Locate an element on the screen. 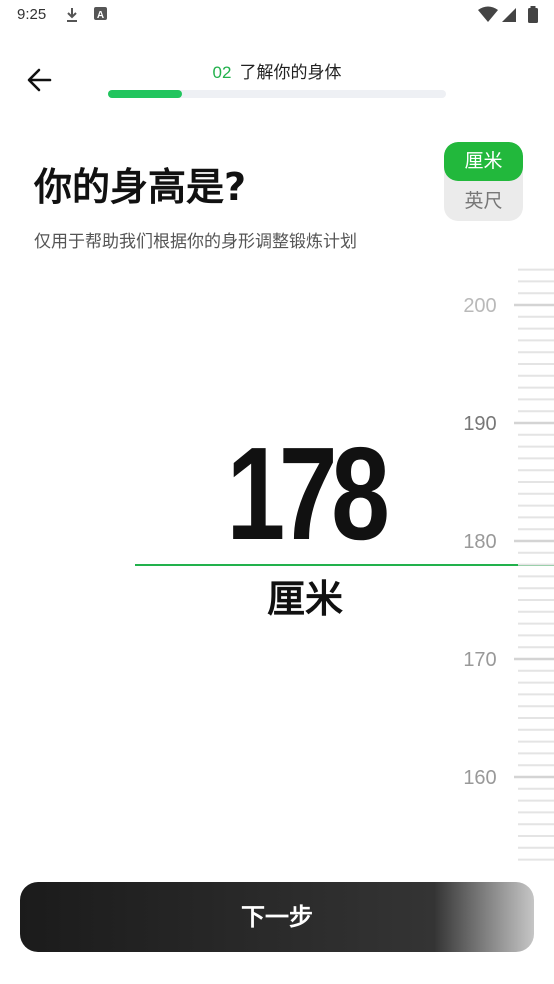  ruler-label: 180 is located at coordinates (479, 542).